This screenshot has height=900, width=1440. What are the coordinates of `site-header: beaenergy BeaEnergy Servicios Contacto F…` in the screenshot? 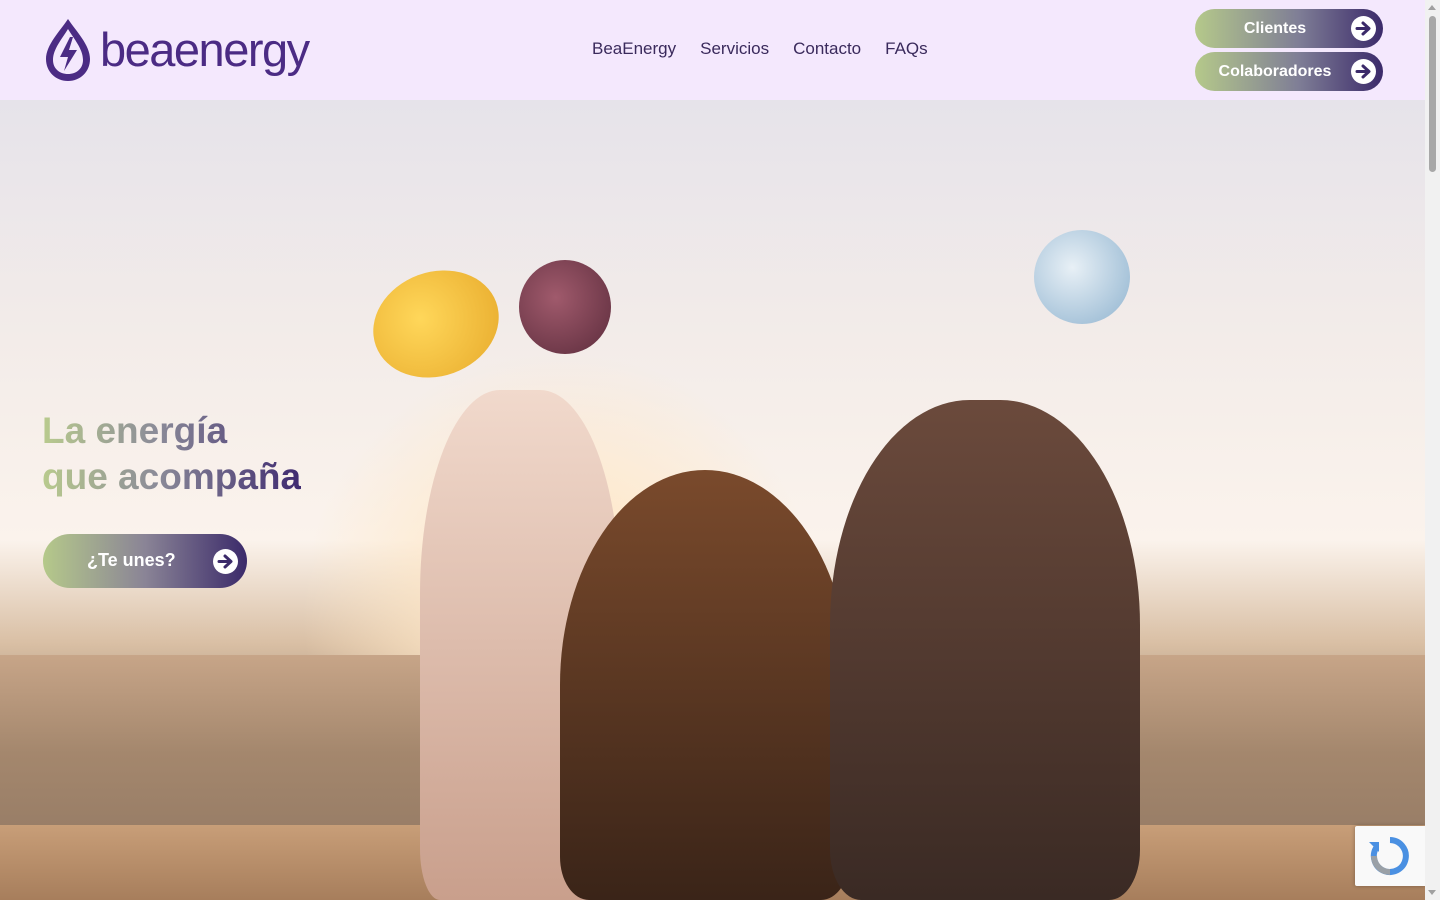 It's located at (712, 50).